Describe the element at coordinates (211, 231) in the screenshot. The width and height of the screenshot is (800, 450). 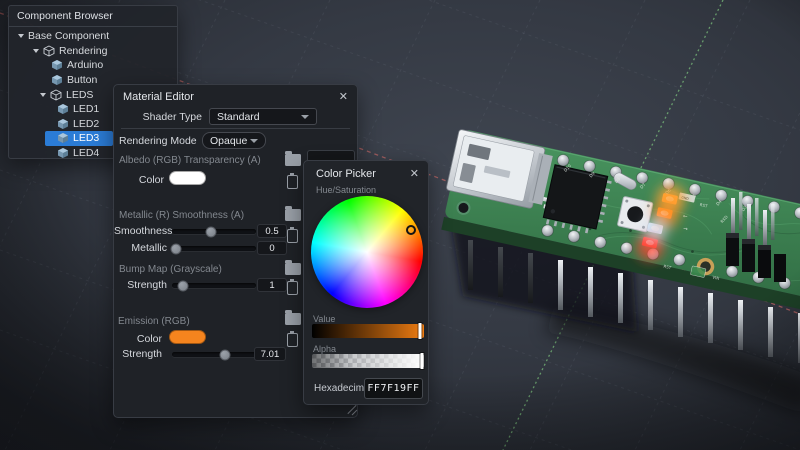
I see `smoothness-slider-thumb` at that location.